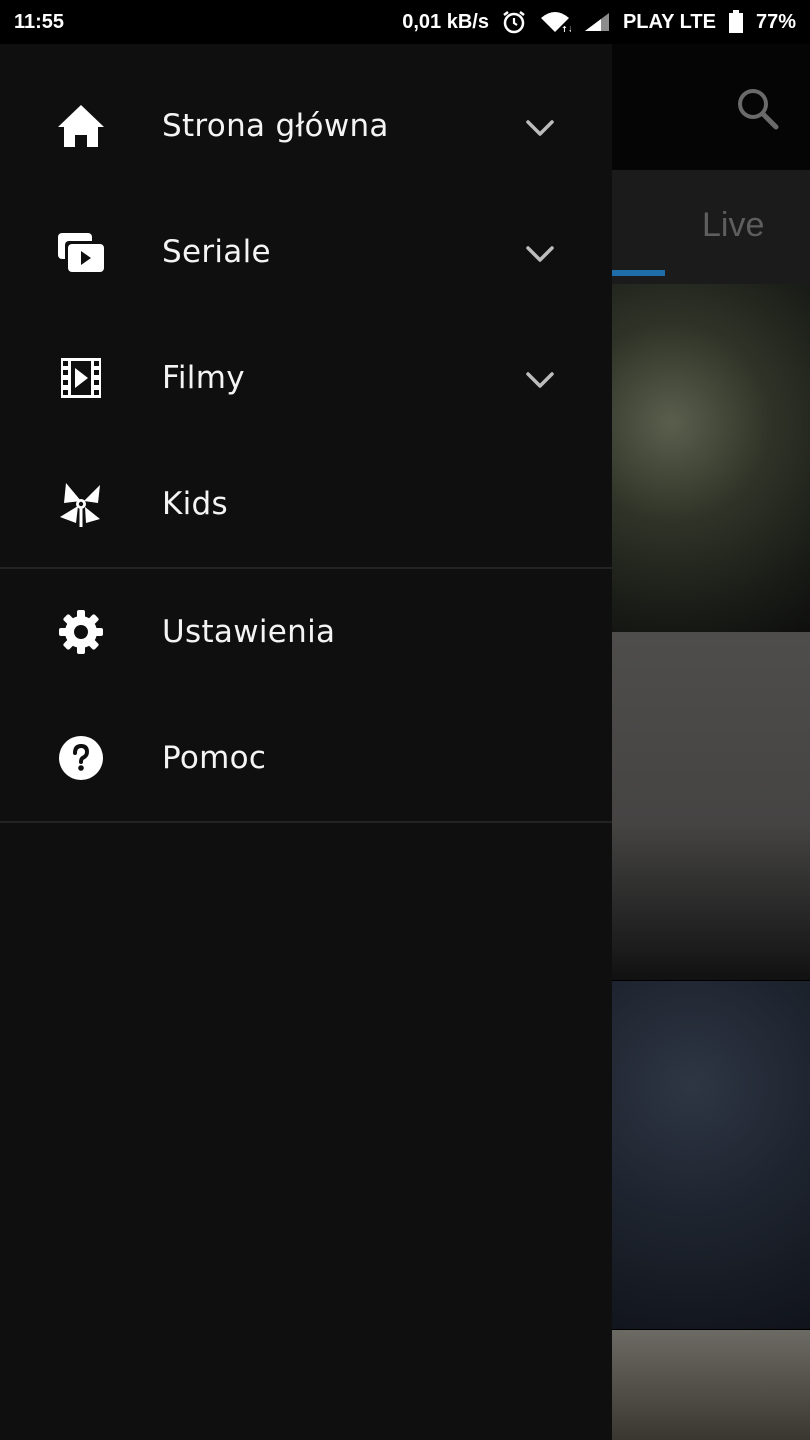 The width and height of the screenshot is (810, 1440). Describe the element at coordinates (555, 22) in the screenshot. I see `wifi-icon: ↑↓` at that location.